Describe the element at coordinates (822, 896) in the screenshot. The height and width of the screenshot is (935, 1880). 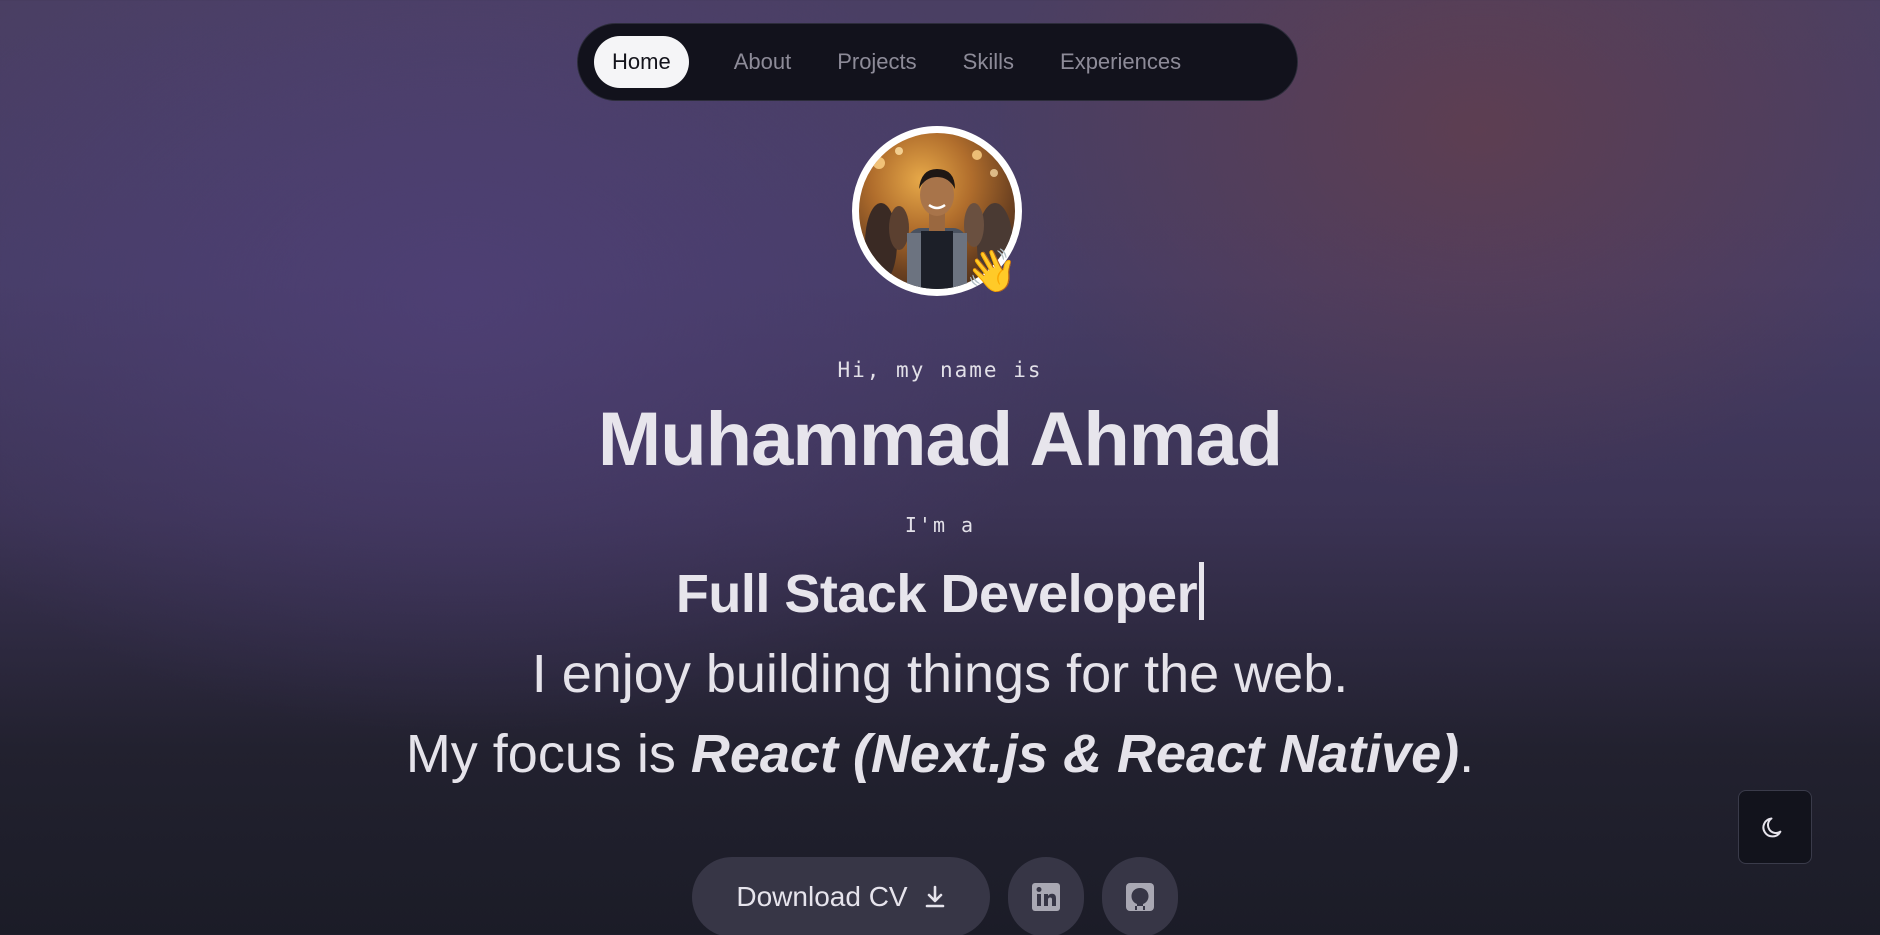
I see `download-cv-label: Download CV` at that location.